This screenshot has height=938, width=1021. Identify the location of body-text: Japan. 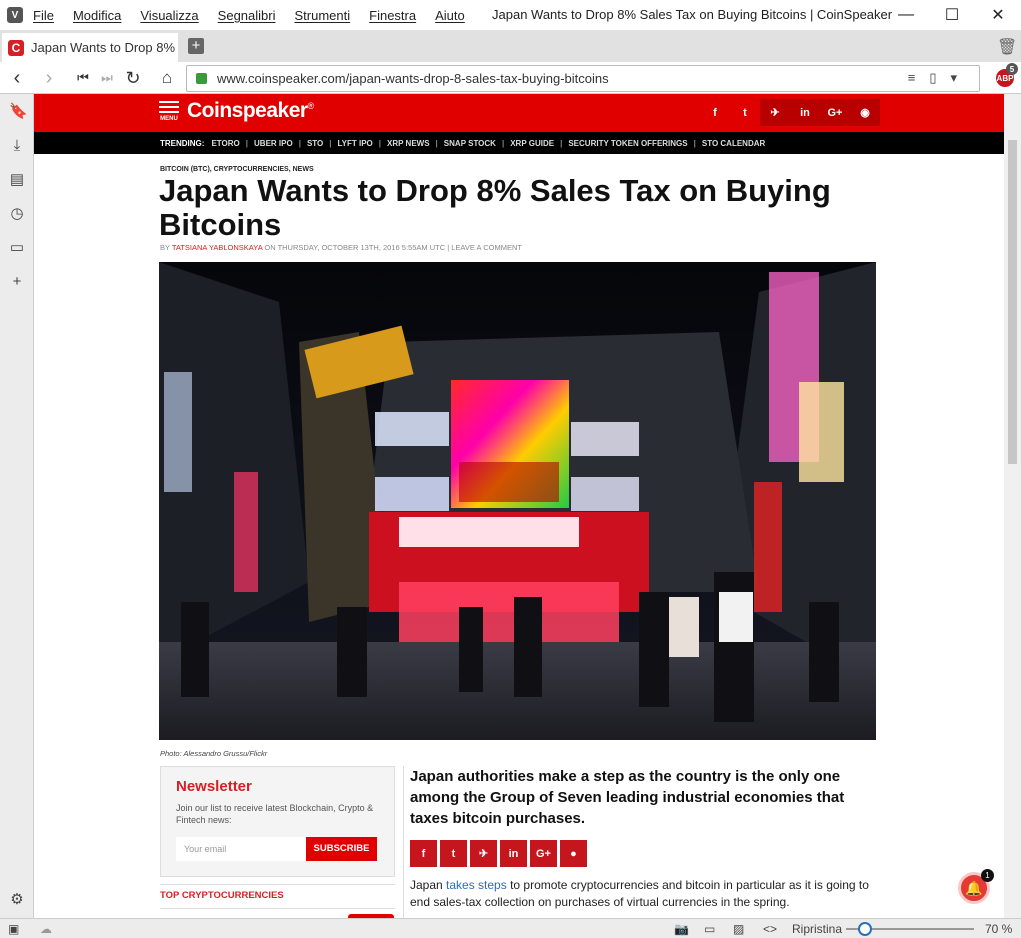
(428, 885).